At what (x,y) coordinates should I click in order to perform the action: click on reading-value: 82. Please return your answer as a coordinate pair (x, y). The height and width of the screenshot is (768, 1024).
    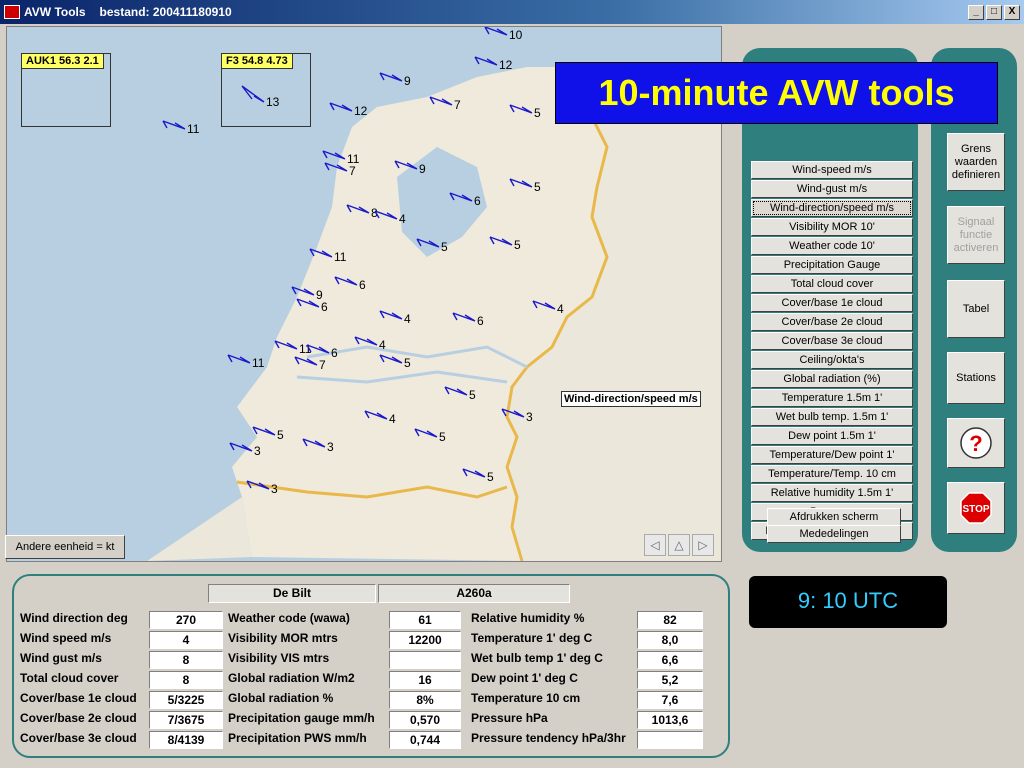
    Looking at the image, I should click on (670, 620).